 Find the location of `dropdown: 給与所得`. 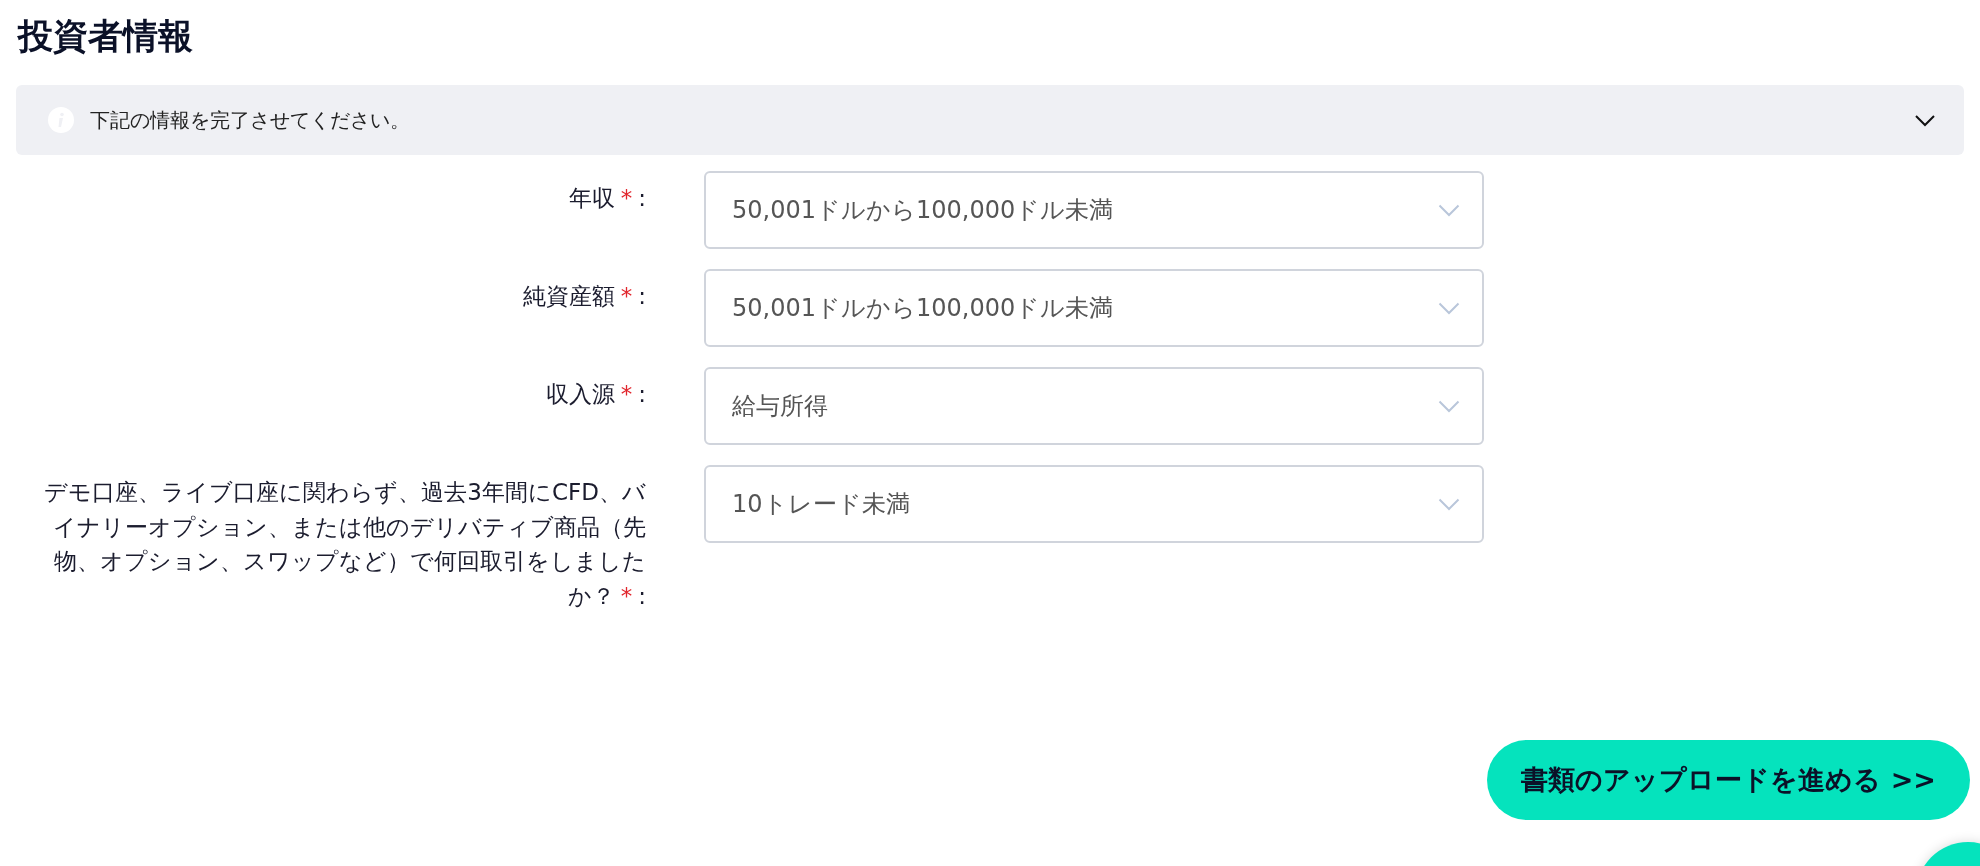

dropdown: 給与所得 is located at coordinates (1094, 406).